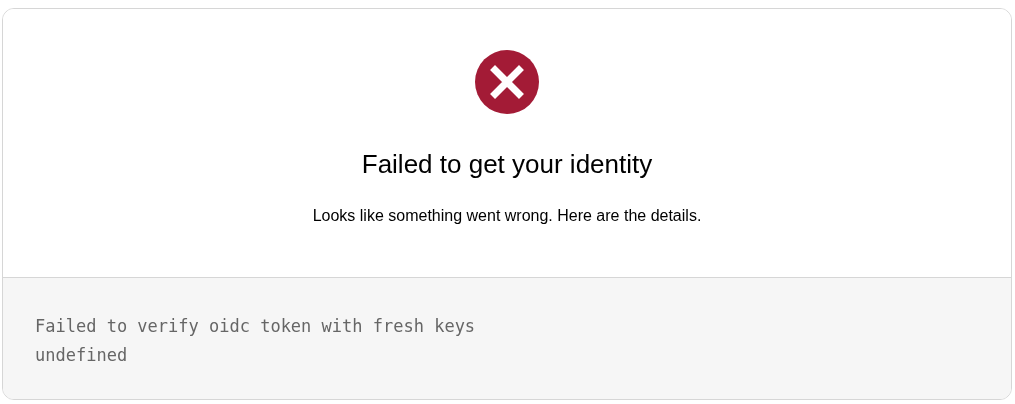 The image size is (1015, 404). What do you see at coordinates (507, 216) in the screenshot?
I see `error-message: Looks like something went wrong. Here are the details.` at bounding box center [507, 216].